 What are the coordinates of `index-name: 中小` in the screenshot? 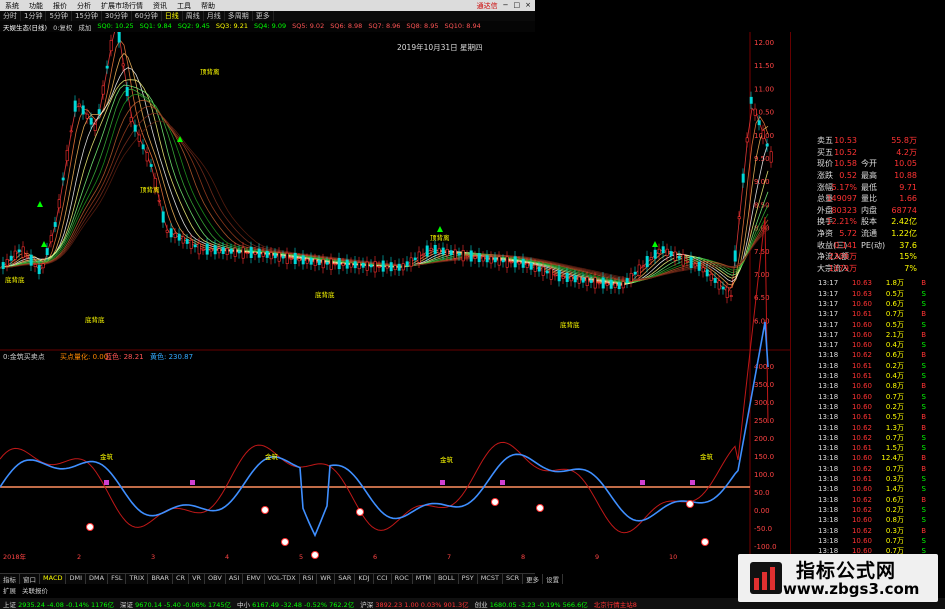 It's located at (245, 604).